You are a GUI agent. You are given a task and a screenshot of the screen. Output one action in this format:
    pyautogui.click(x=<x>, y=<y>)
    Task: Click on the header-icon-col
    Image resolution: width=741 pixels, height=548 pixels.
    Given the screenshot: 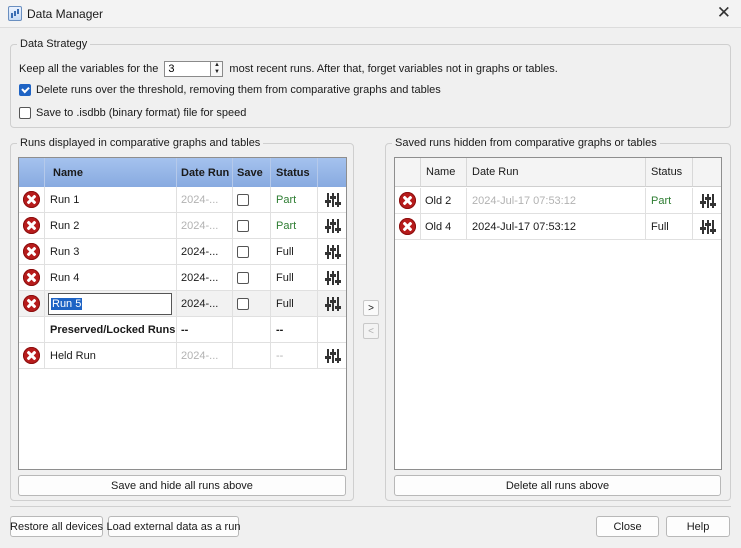 What is the action you would take?
    pyautogui.click(x=408, y=172)
    